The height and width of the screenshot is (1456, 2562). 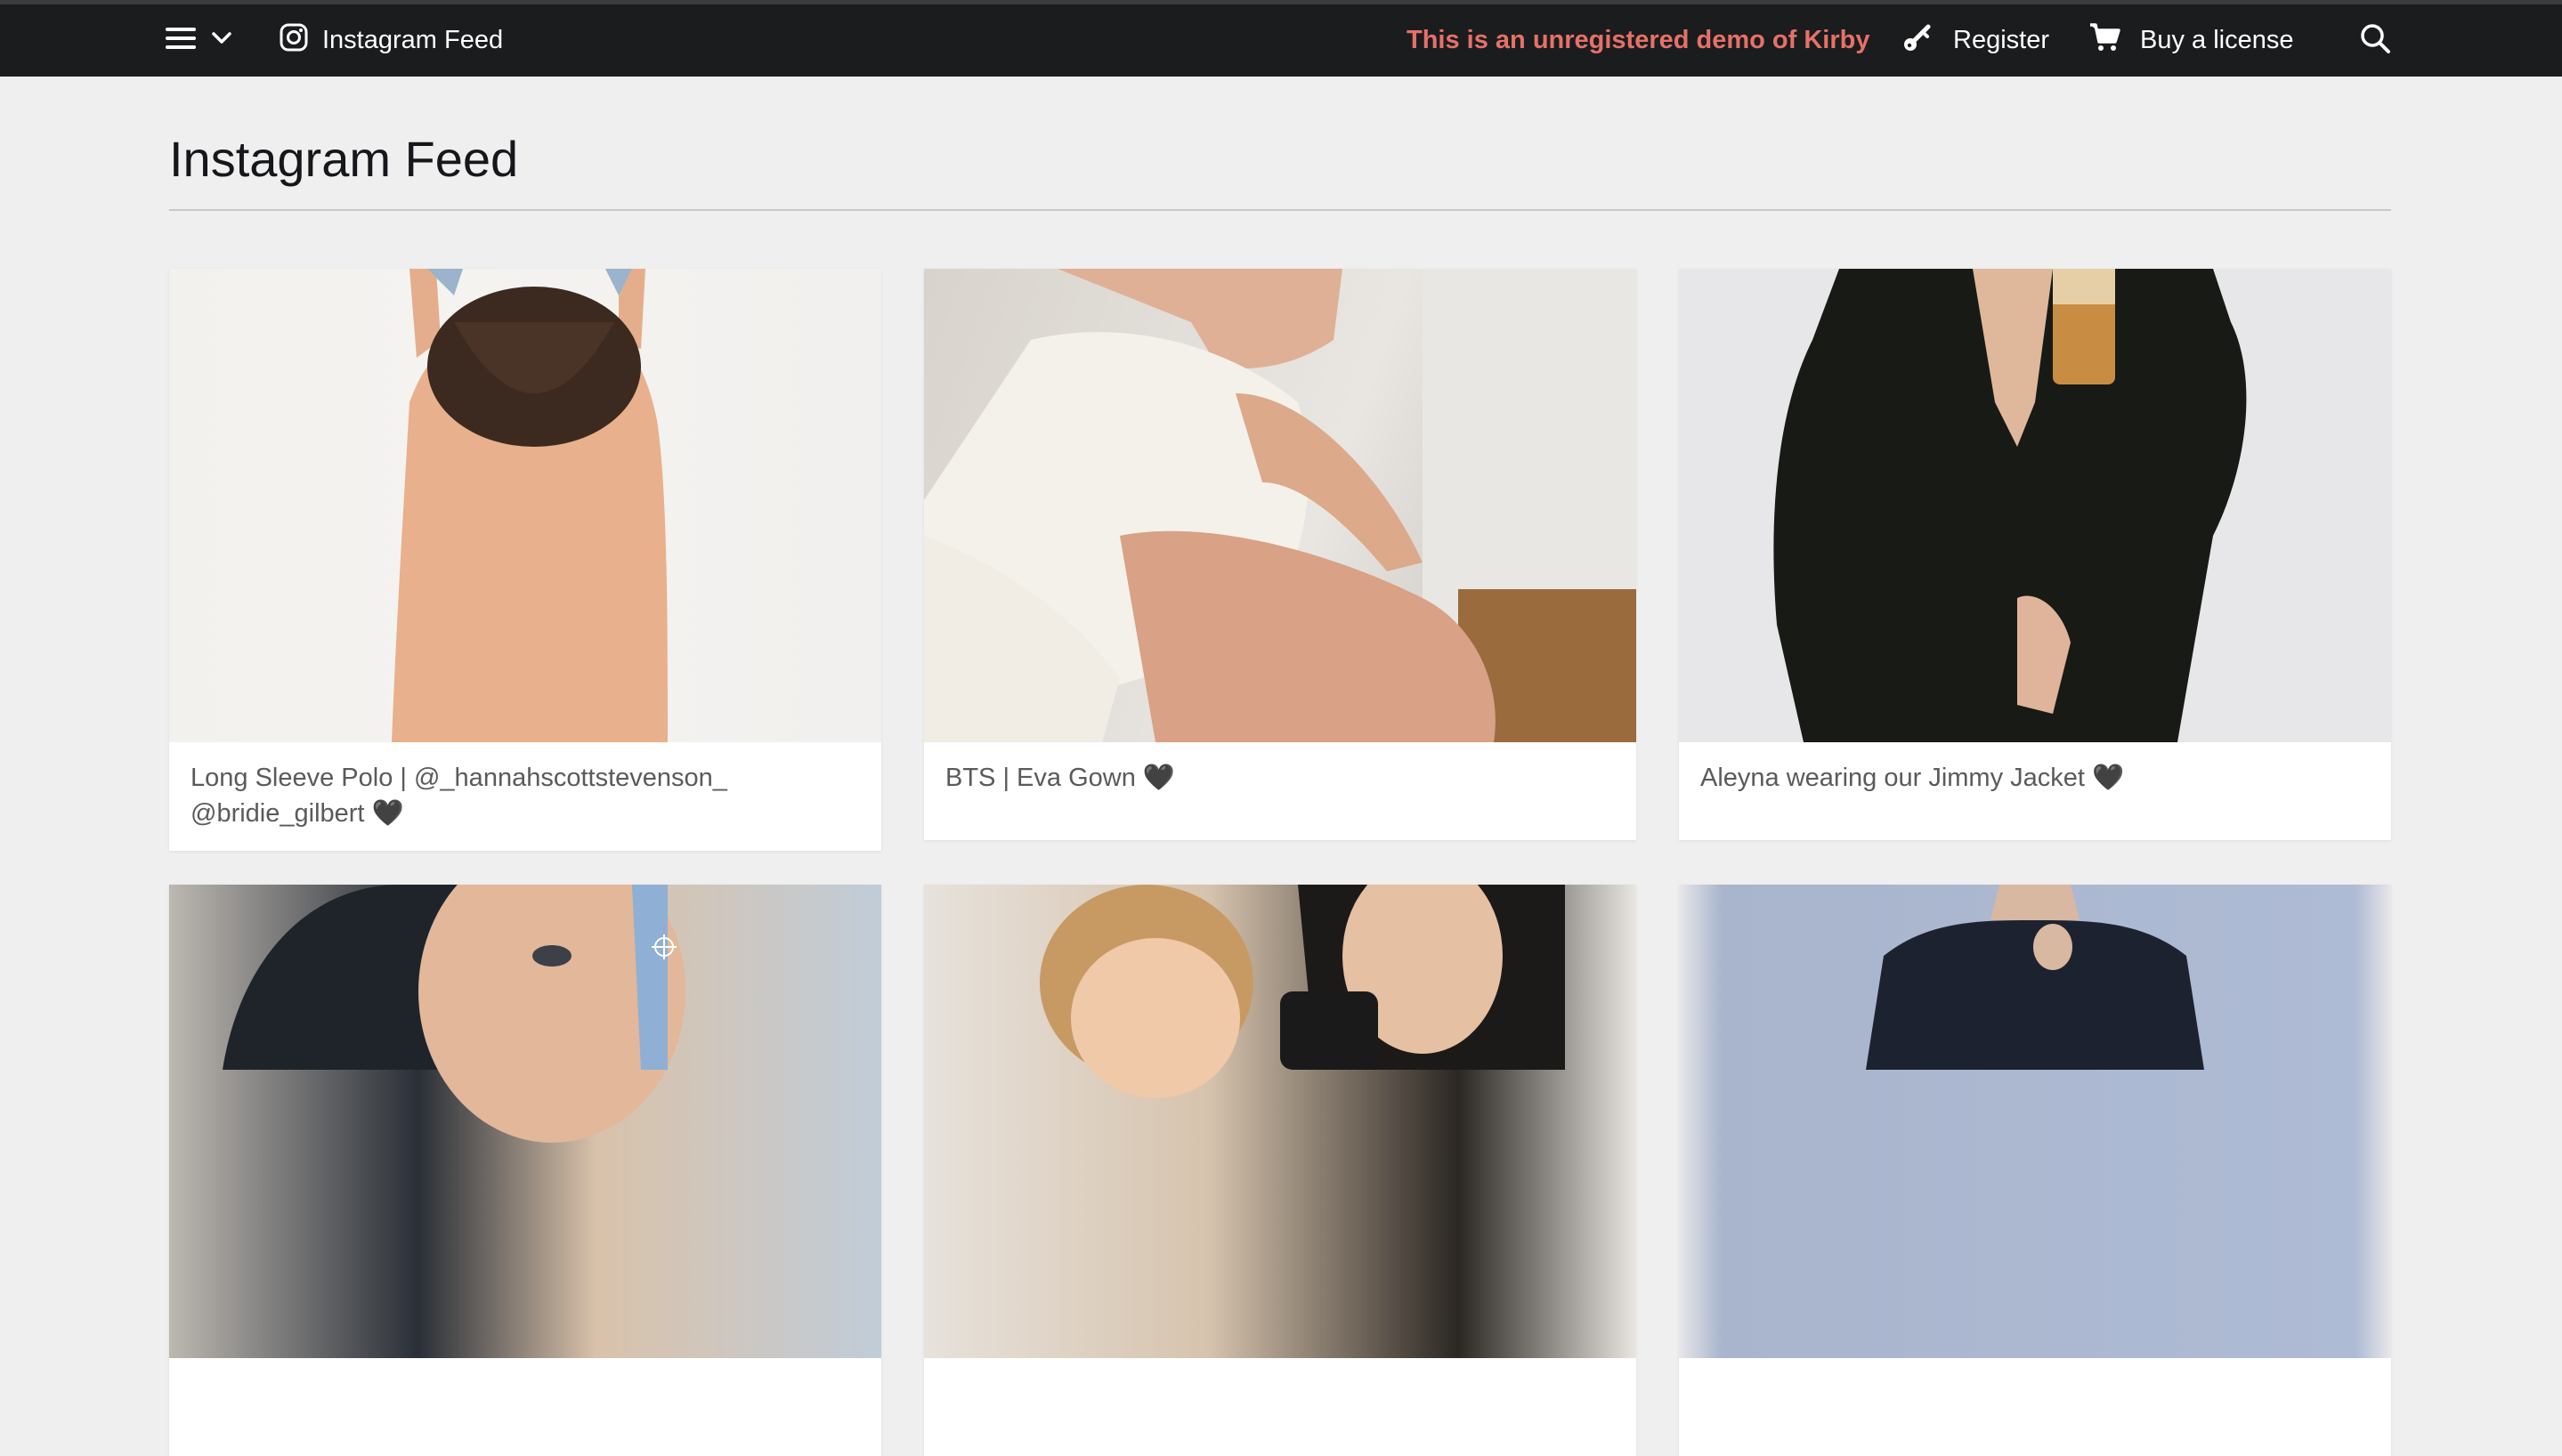 What do you see at coordinates (1917, 41) in the screenshot?
I see `key-icon` at bounding box center [1917, 41].